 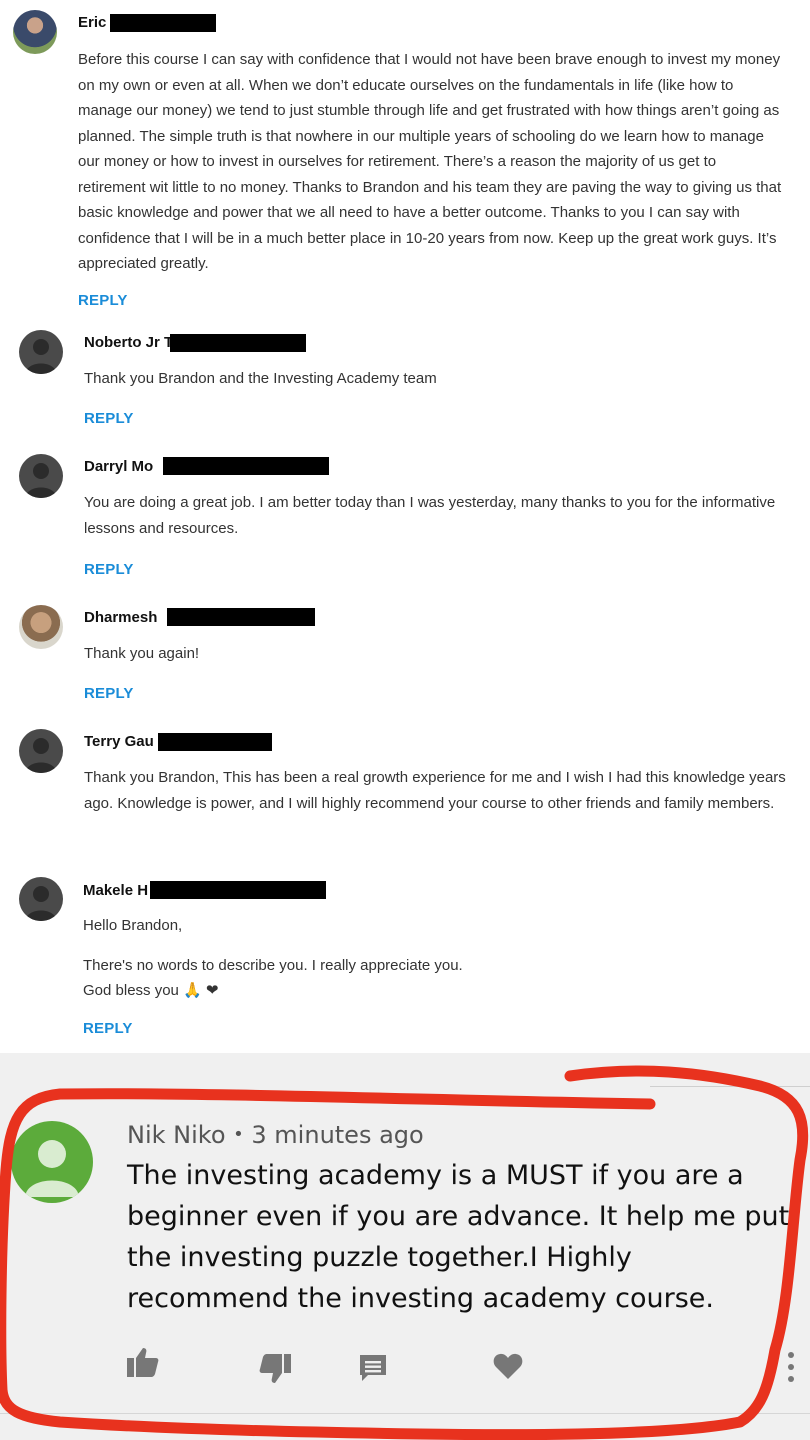 What do you see at coordinates (129, 342) in the screenshot?
I see `comment-author: Noberto Jr T` at bounding box center [129, 342].